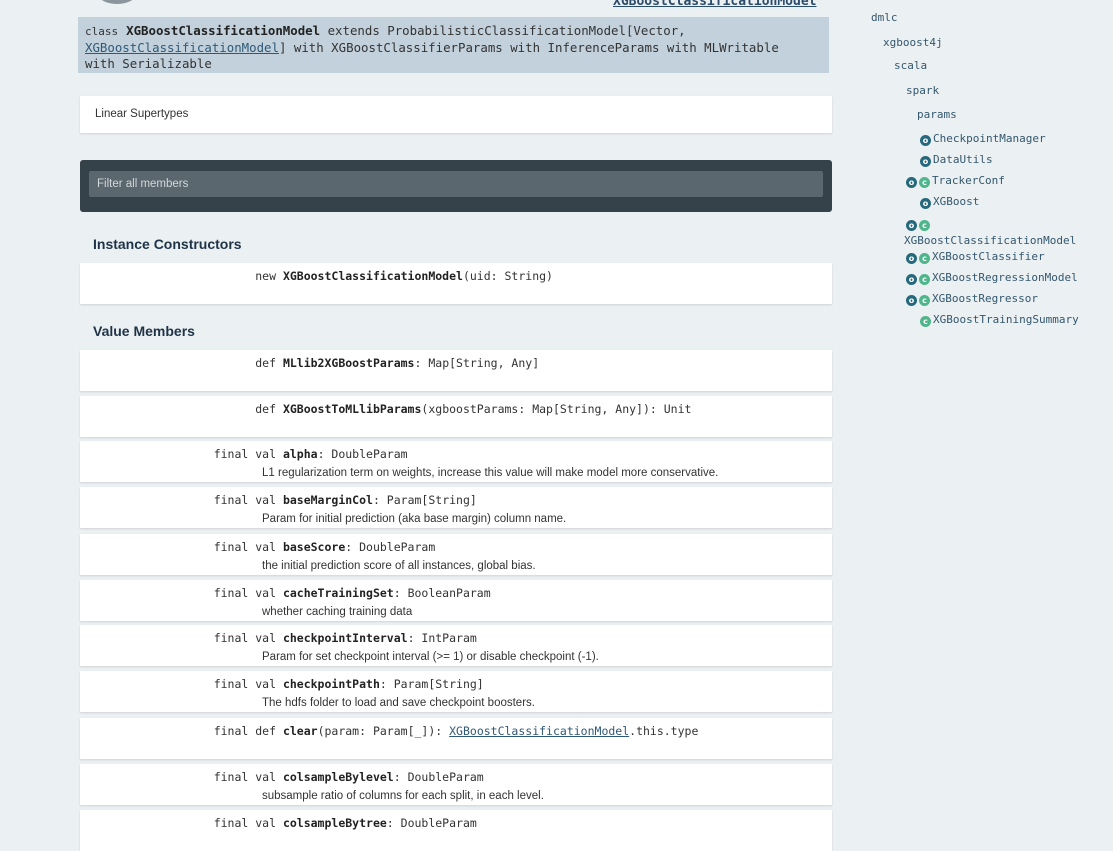 This screenshot has height=851, width=1113. I want to click on member-card: final val colsampleBytree: DoubleParam, so click(456, 830).